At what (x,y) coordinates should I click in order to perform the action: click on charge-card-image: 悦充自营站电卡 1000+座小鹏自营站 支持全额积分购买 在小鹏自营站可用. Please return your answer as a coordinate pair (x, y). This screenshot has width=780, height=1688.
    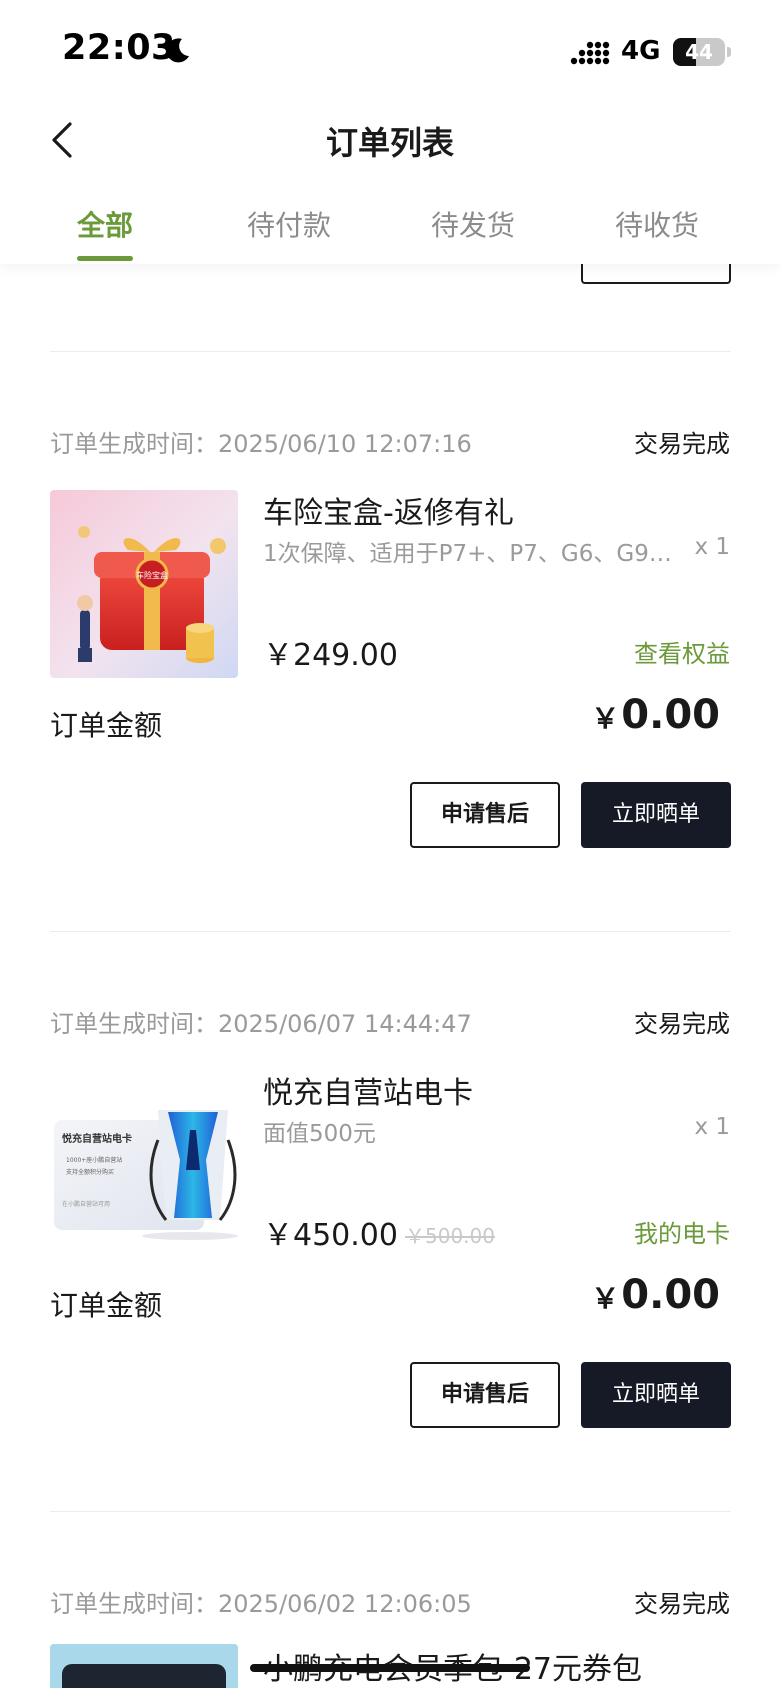
    Looking at the image, I should click on (144, 1164).